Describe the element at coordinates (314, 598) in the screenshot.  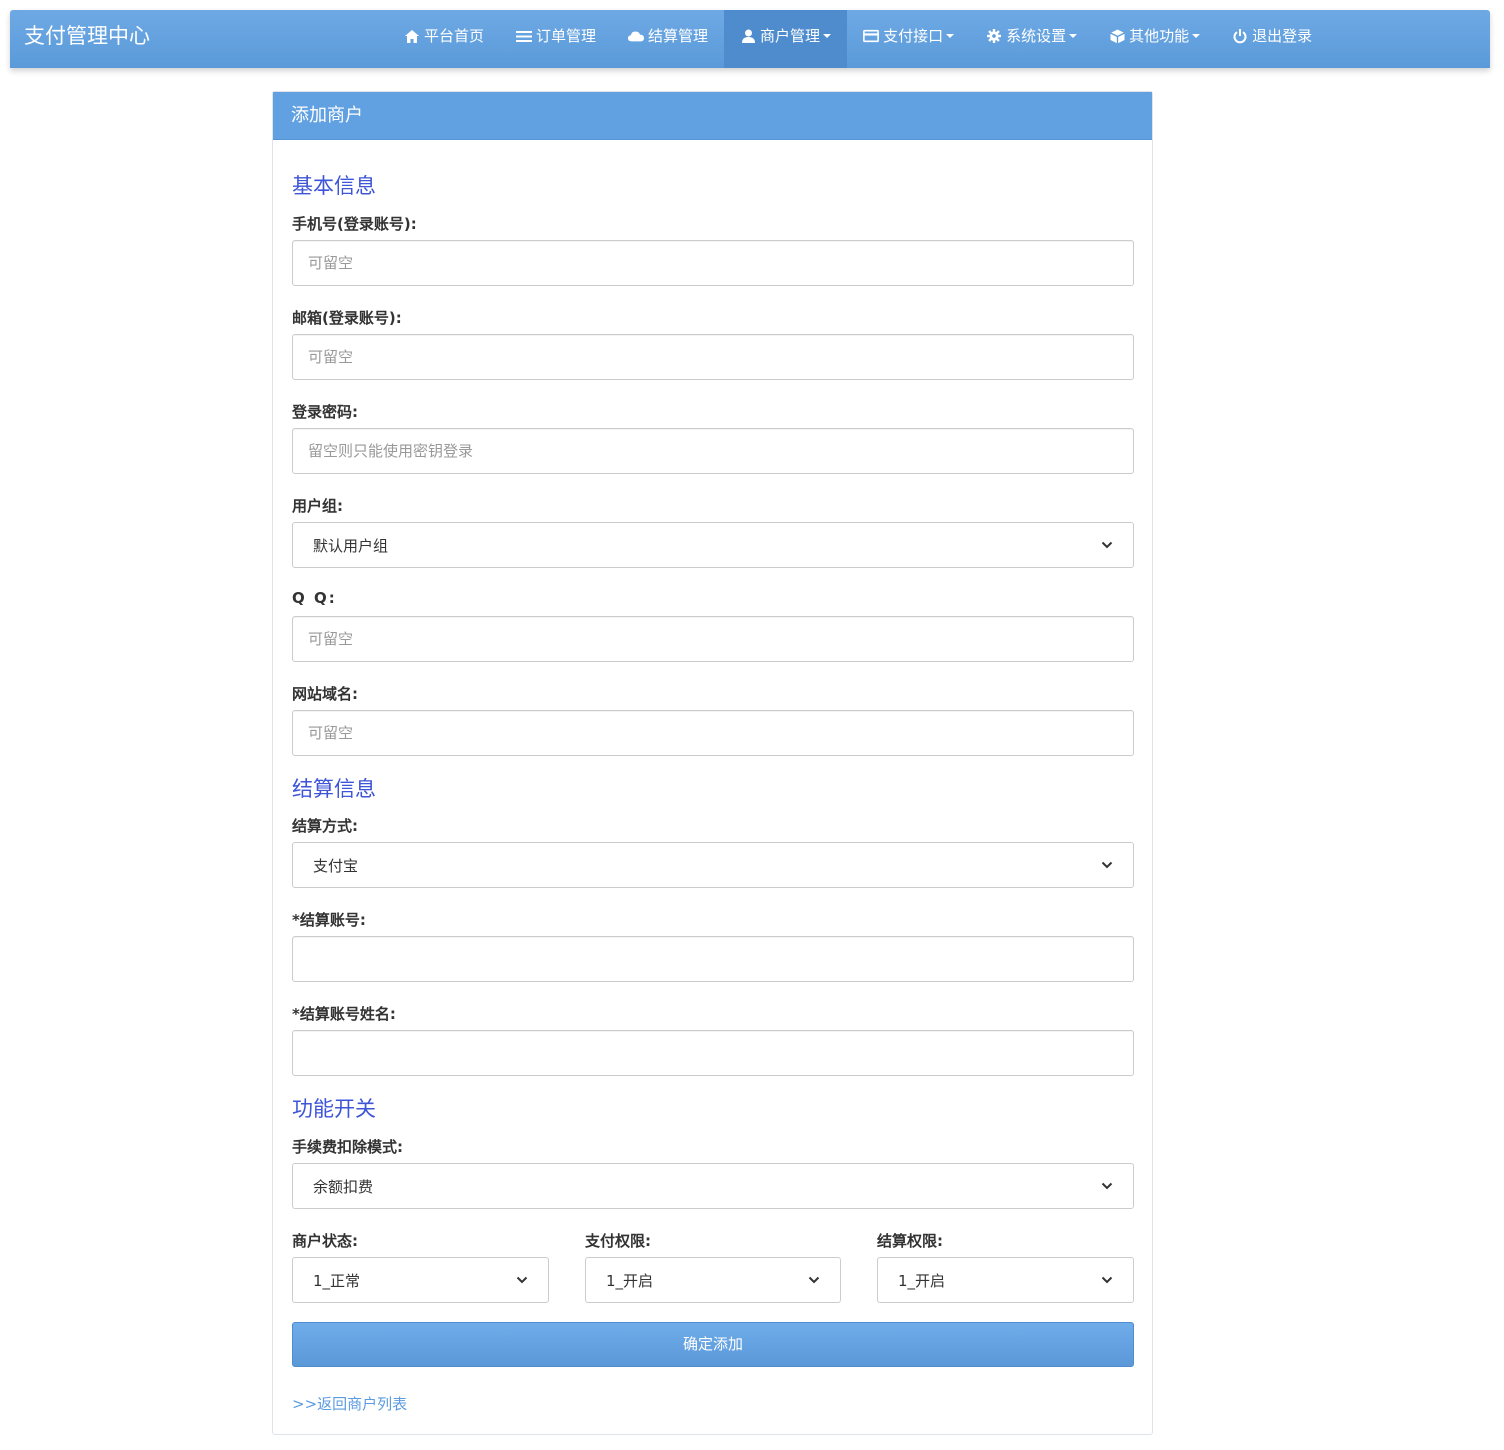
I see `qq-label: Q Q:` at that location.